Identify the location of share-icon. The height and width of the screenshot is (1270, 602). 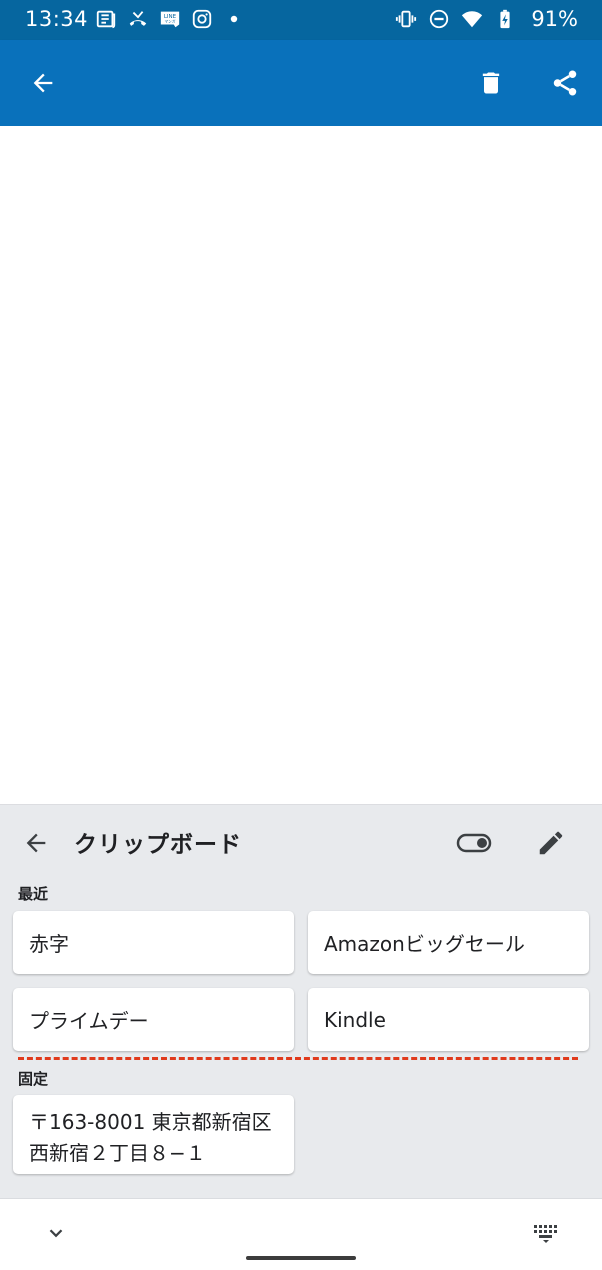
(565, 83).